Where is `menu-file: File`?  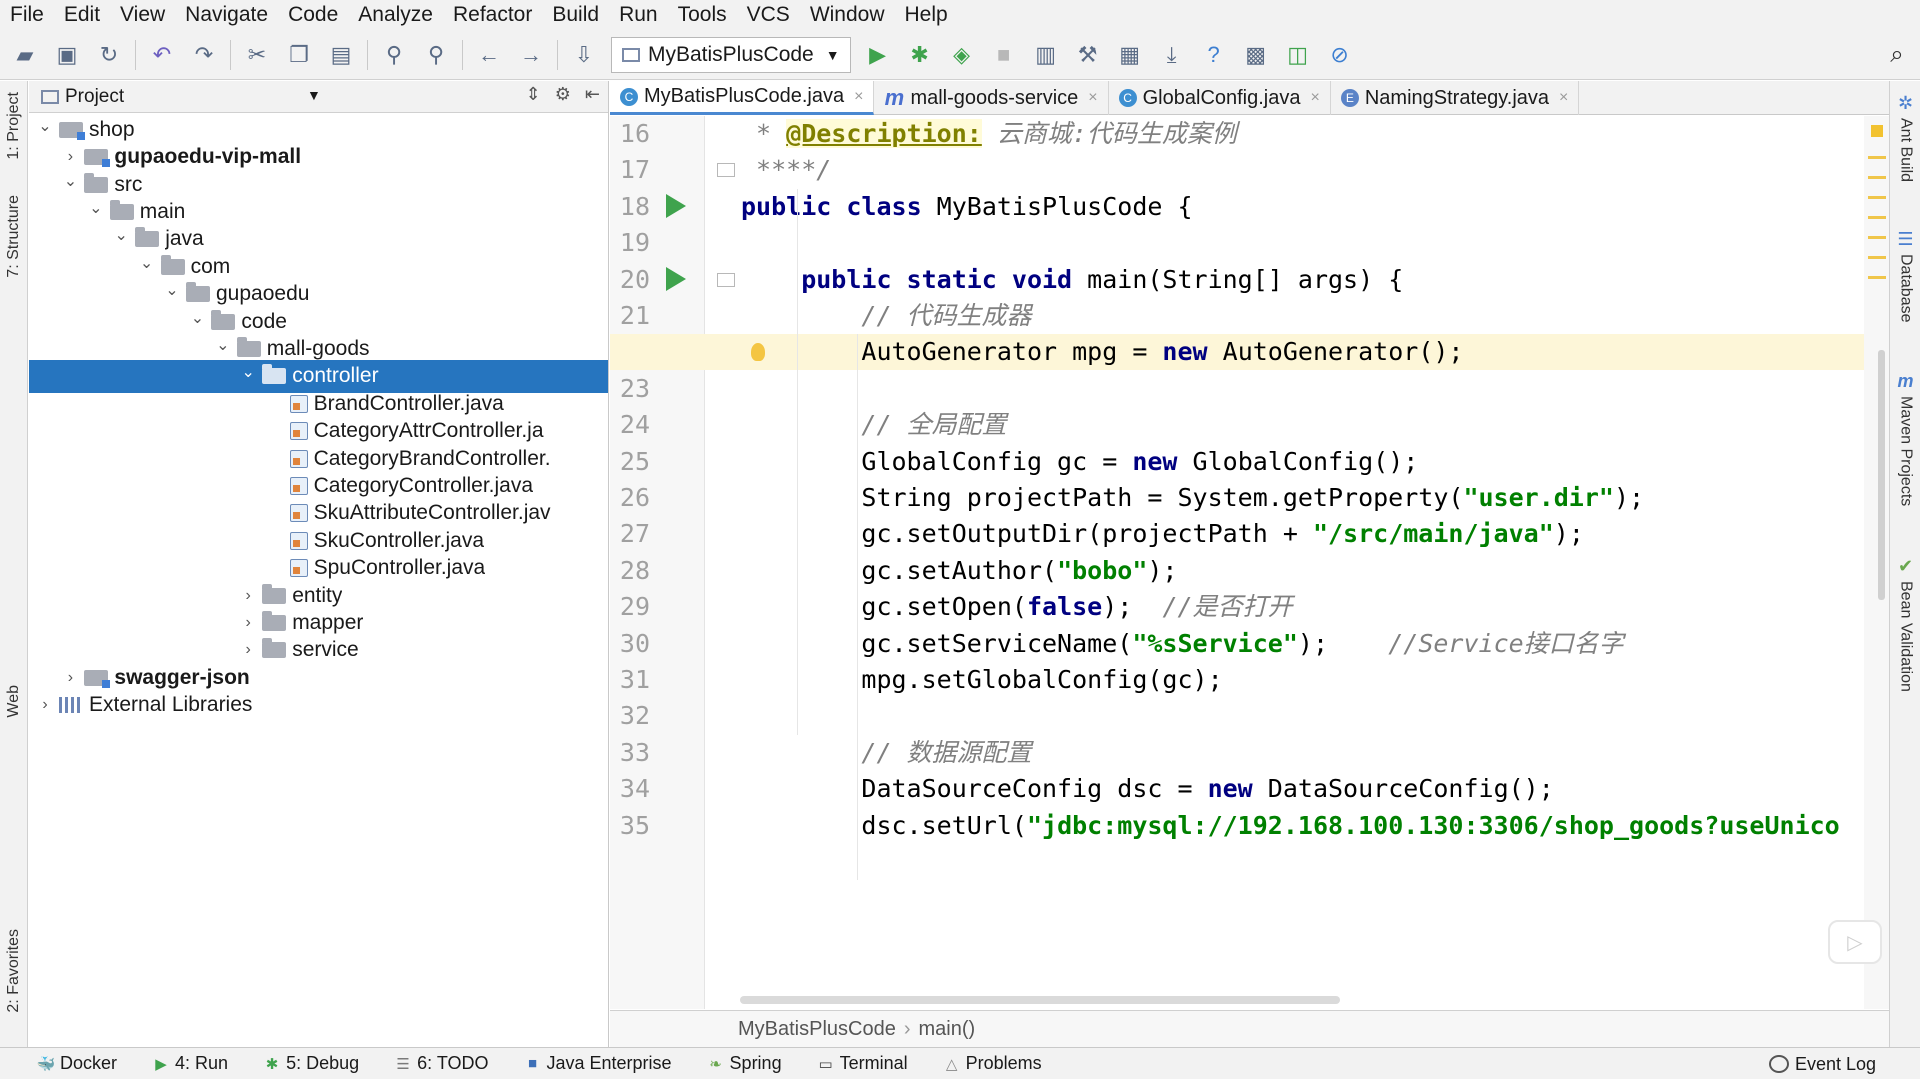 menu-file: File is located at coordinates (27, 15).